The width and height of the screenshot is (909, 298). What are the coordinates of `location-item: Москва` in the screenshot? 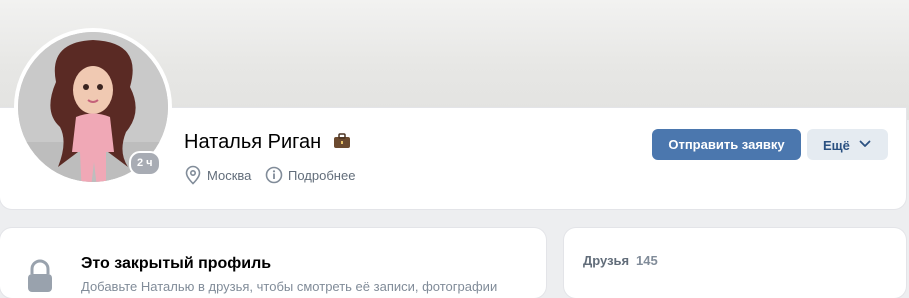 It's located at (221, 175).